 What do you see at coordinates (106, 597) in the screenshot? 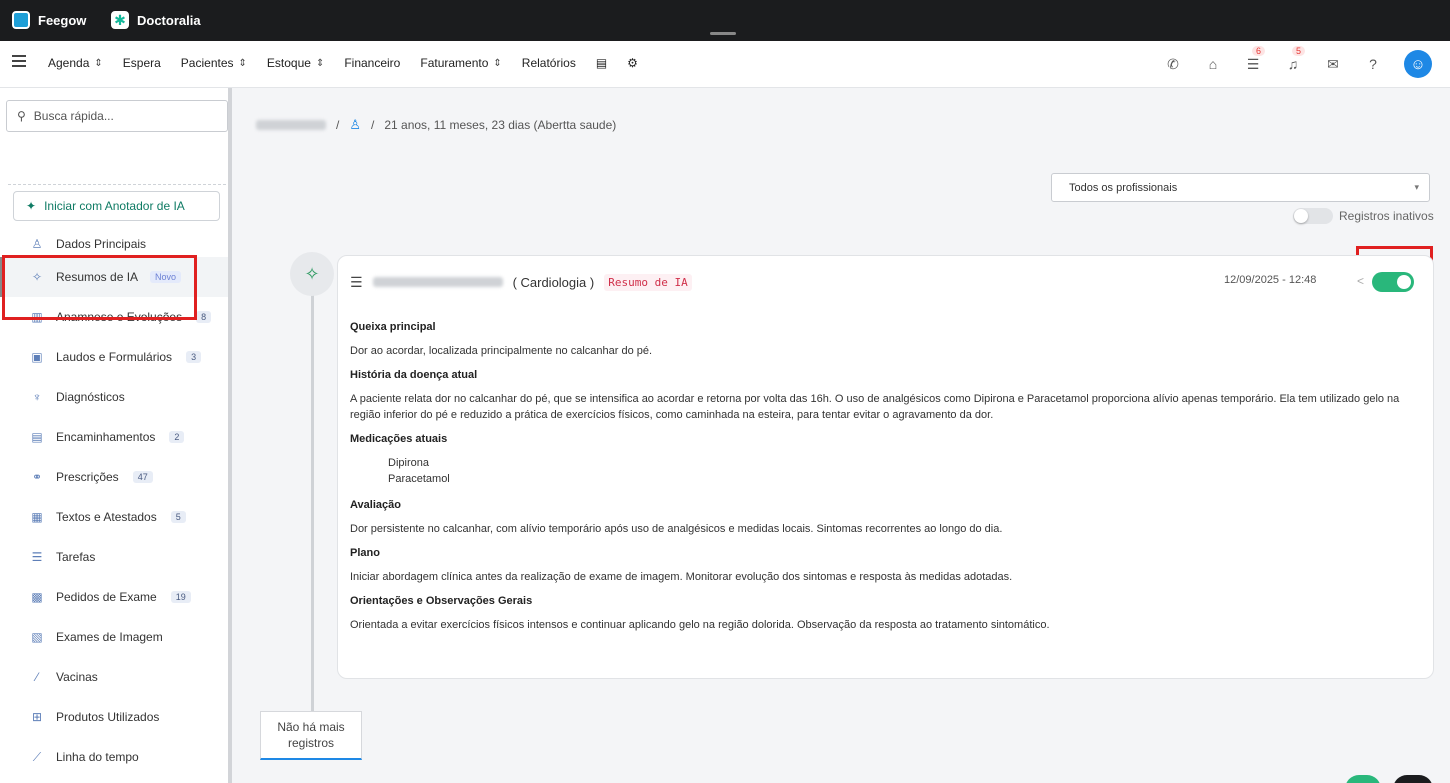
I see `sidebar-item-label: Pedidos de Exame` at bounding box center [106, 597].